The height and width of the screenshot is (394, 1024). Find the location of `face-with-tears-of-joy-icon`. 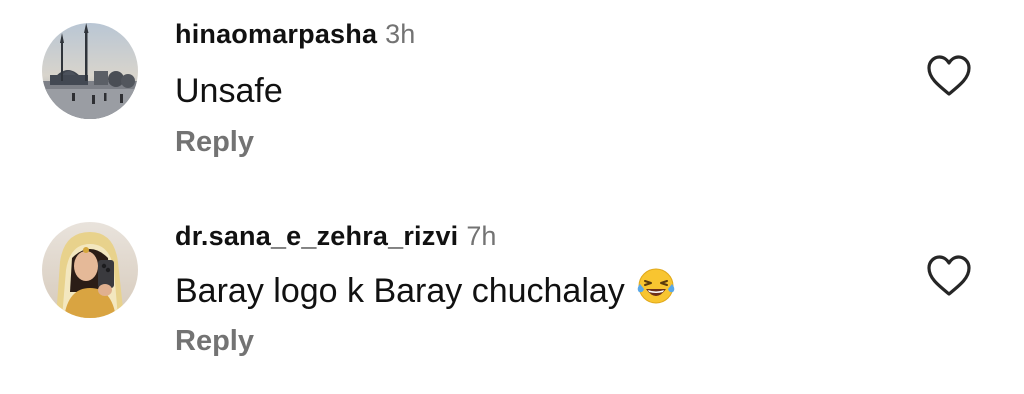

face-with-tears-of-joy-icon is located at coordinates (656, 290).